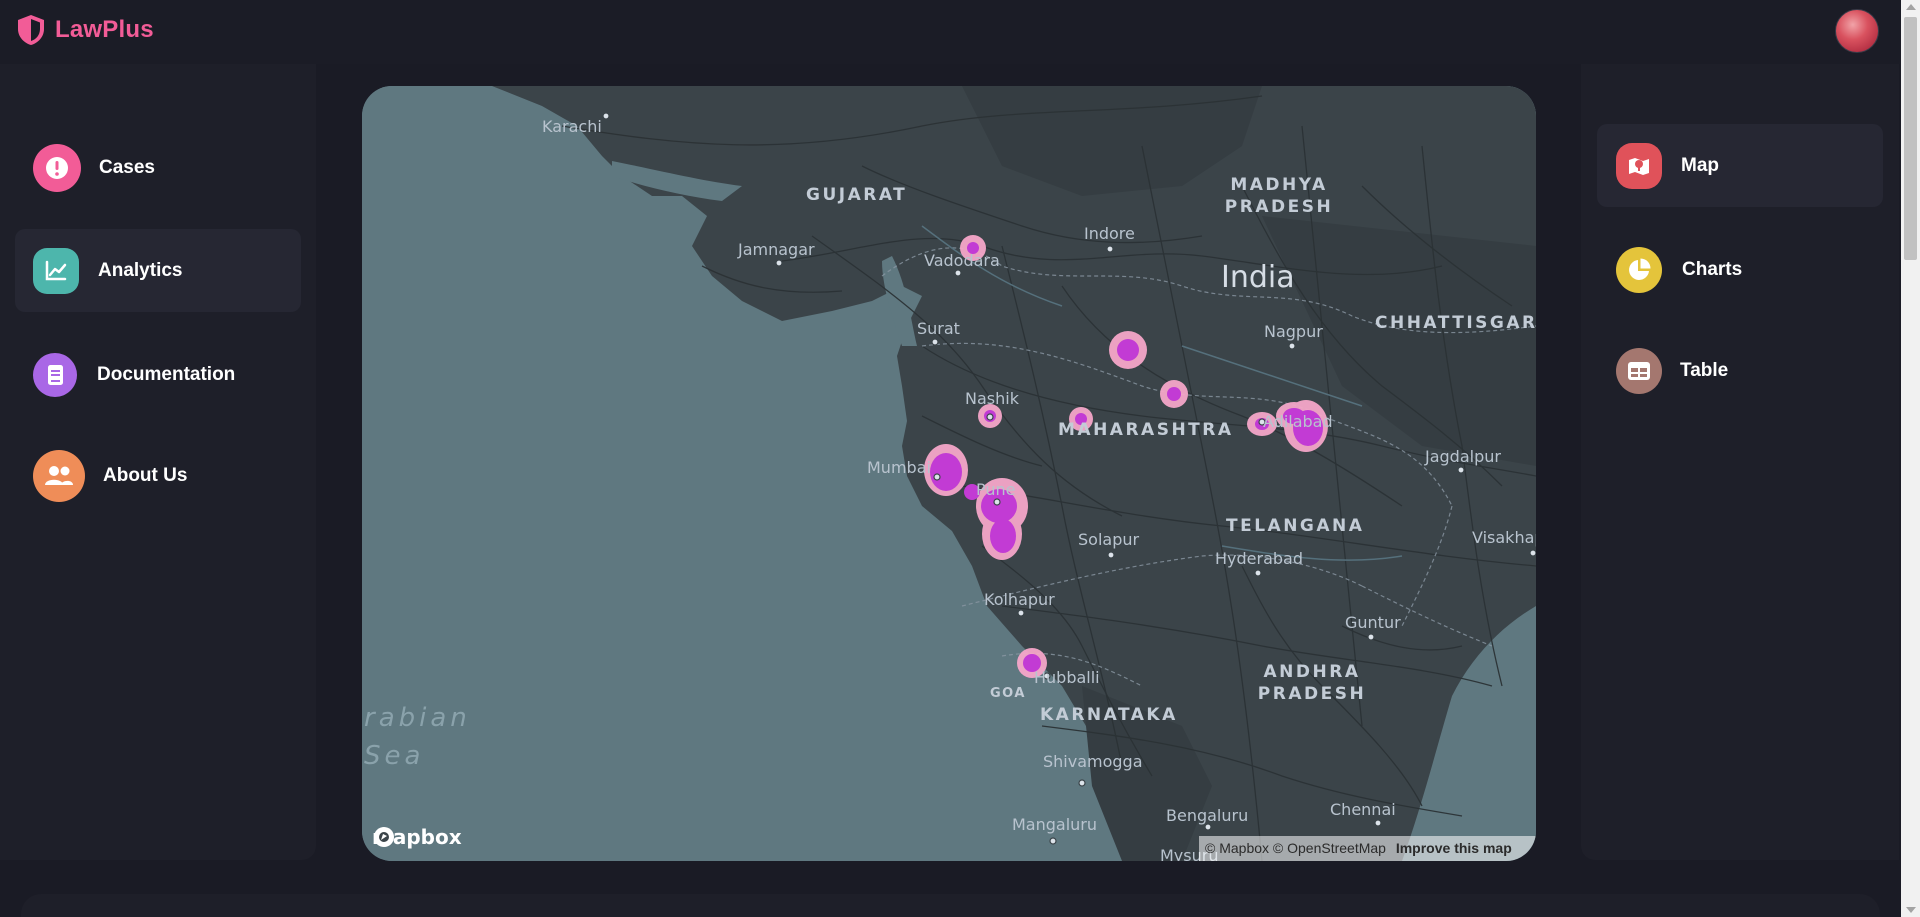 This screenshot has width=1920, height=917. What do you see at coordinates (992, 398) in the screenshot?
I see `city-label-nashik: Nashik` at bounding box center [992, 398].